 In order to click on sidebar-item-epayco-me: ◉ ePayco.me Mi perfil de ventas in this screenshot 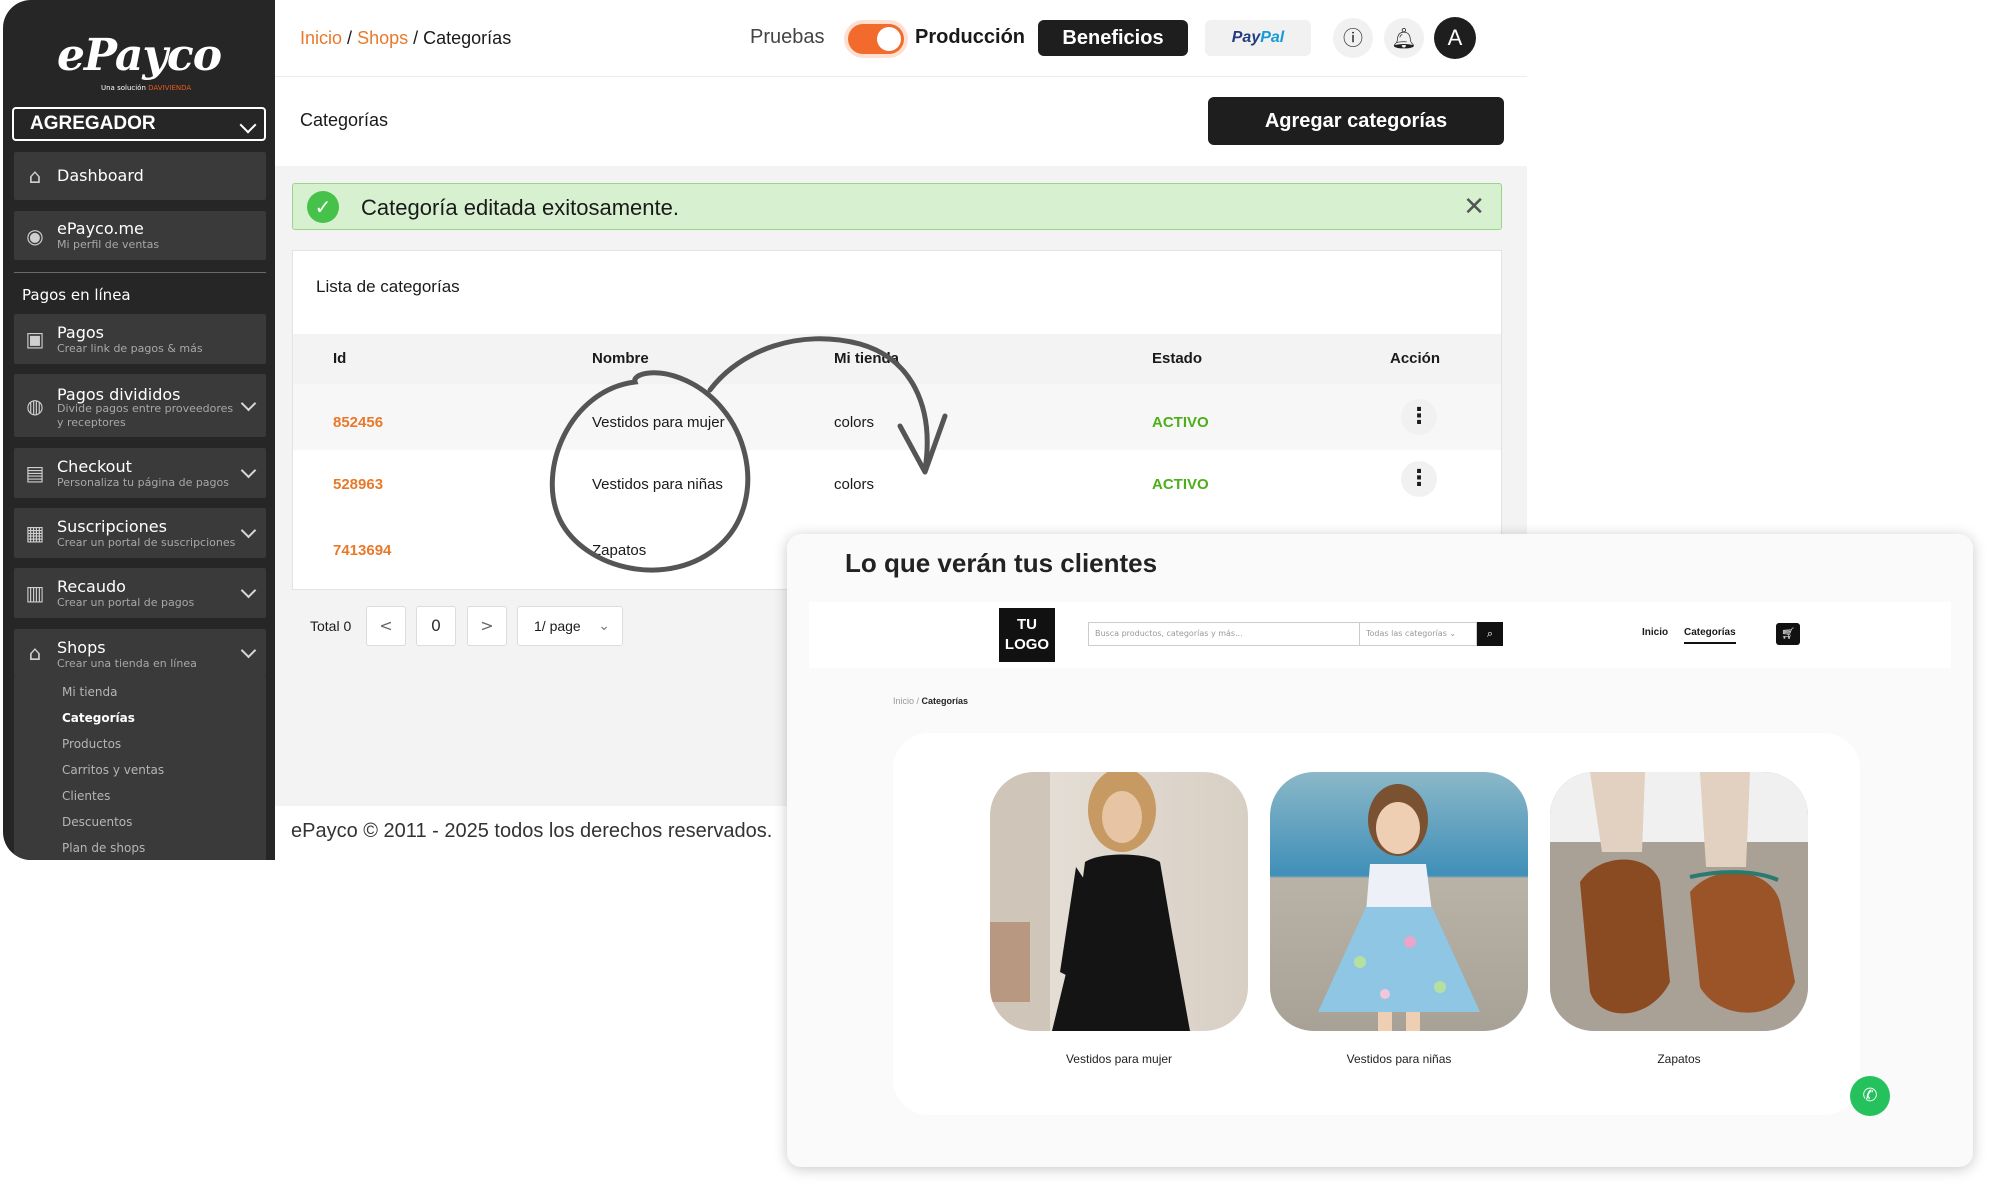, I will do `click(140, 235)`.